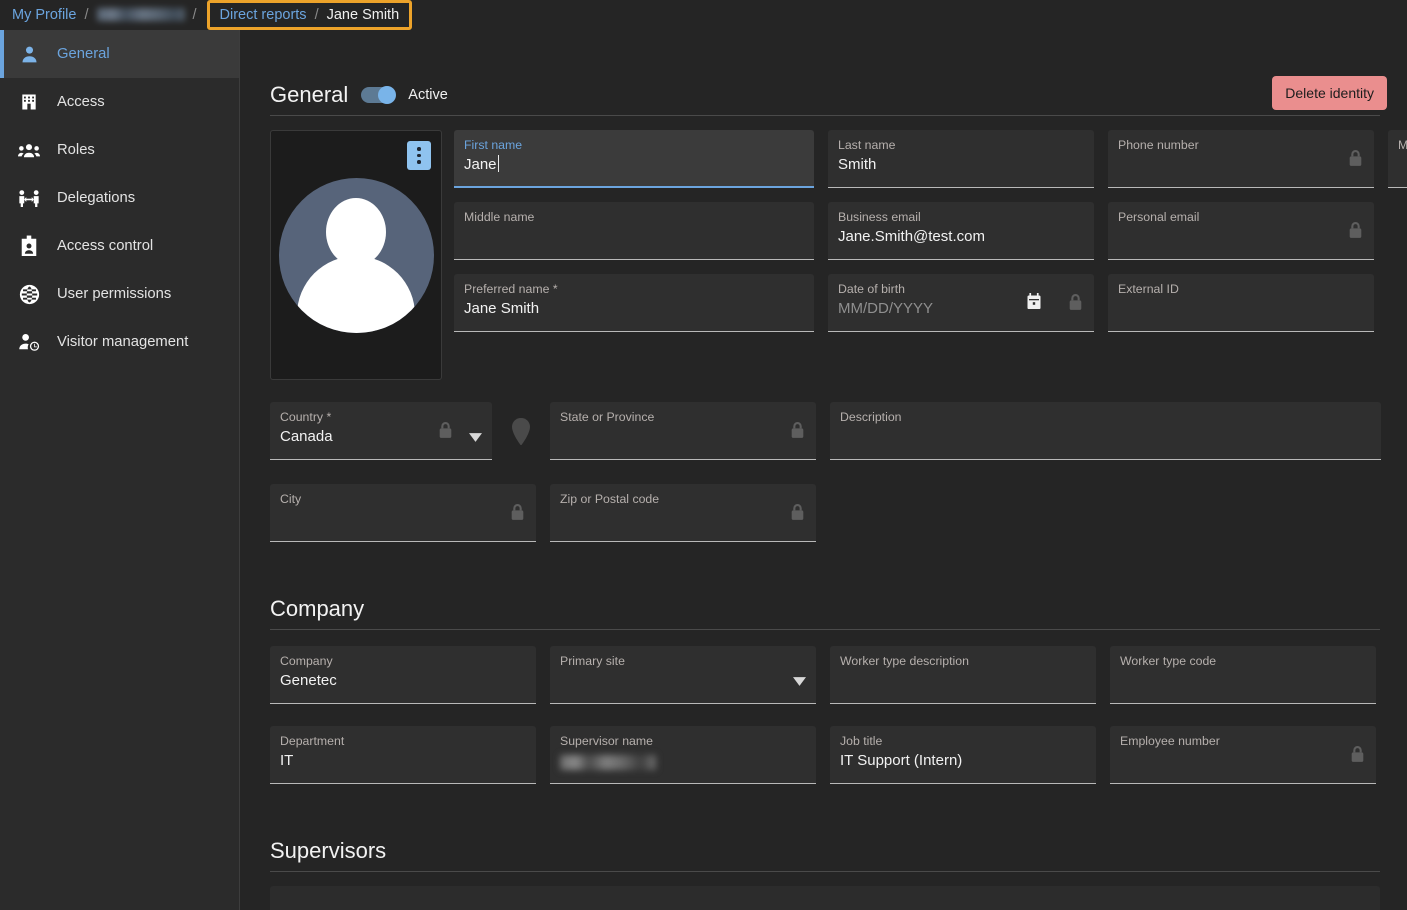 This screenshot has height=910, width=1407. I want to click on middle-name-label: Middle name, so click(499, 217).